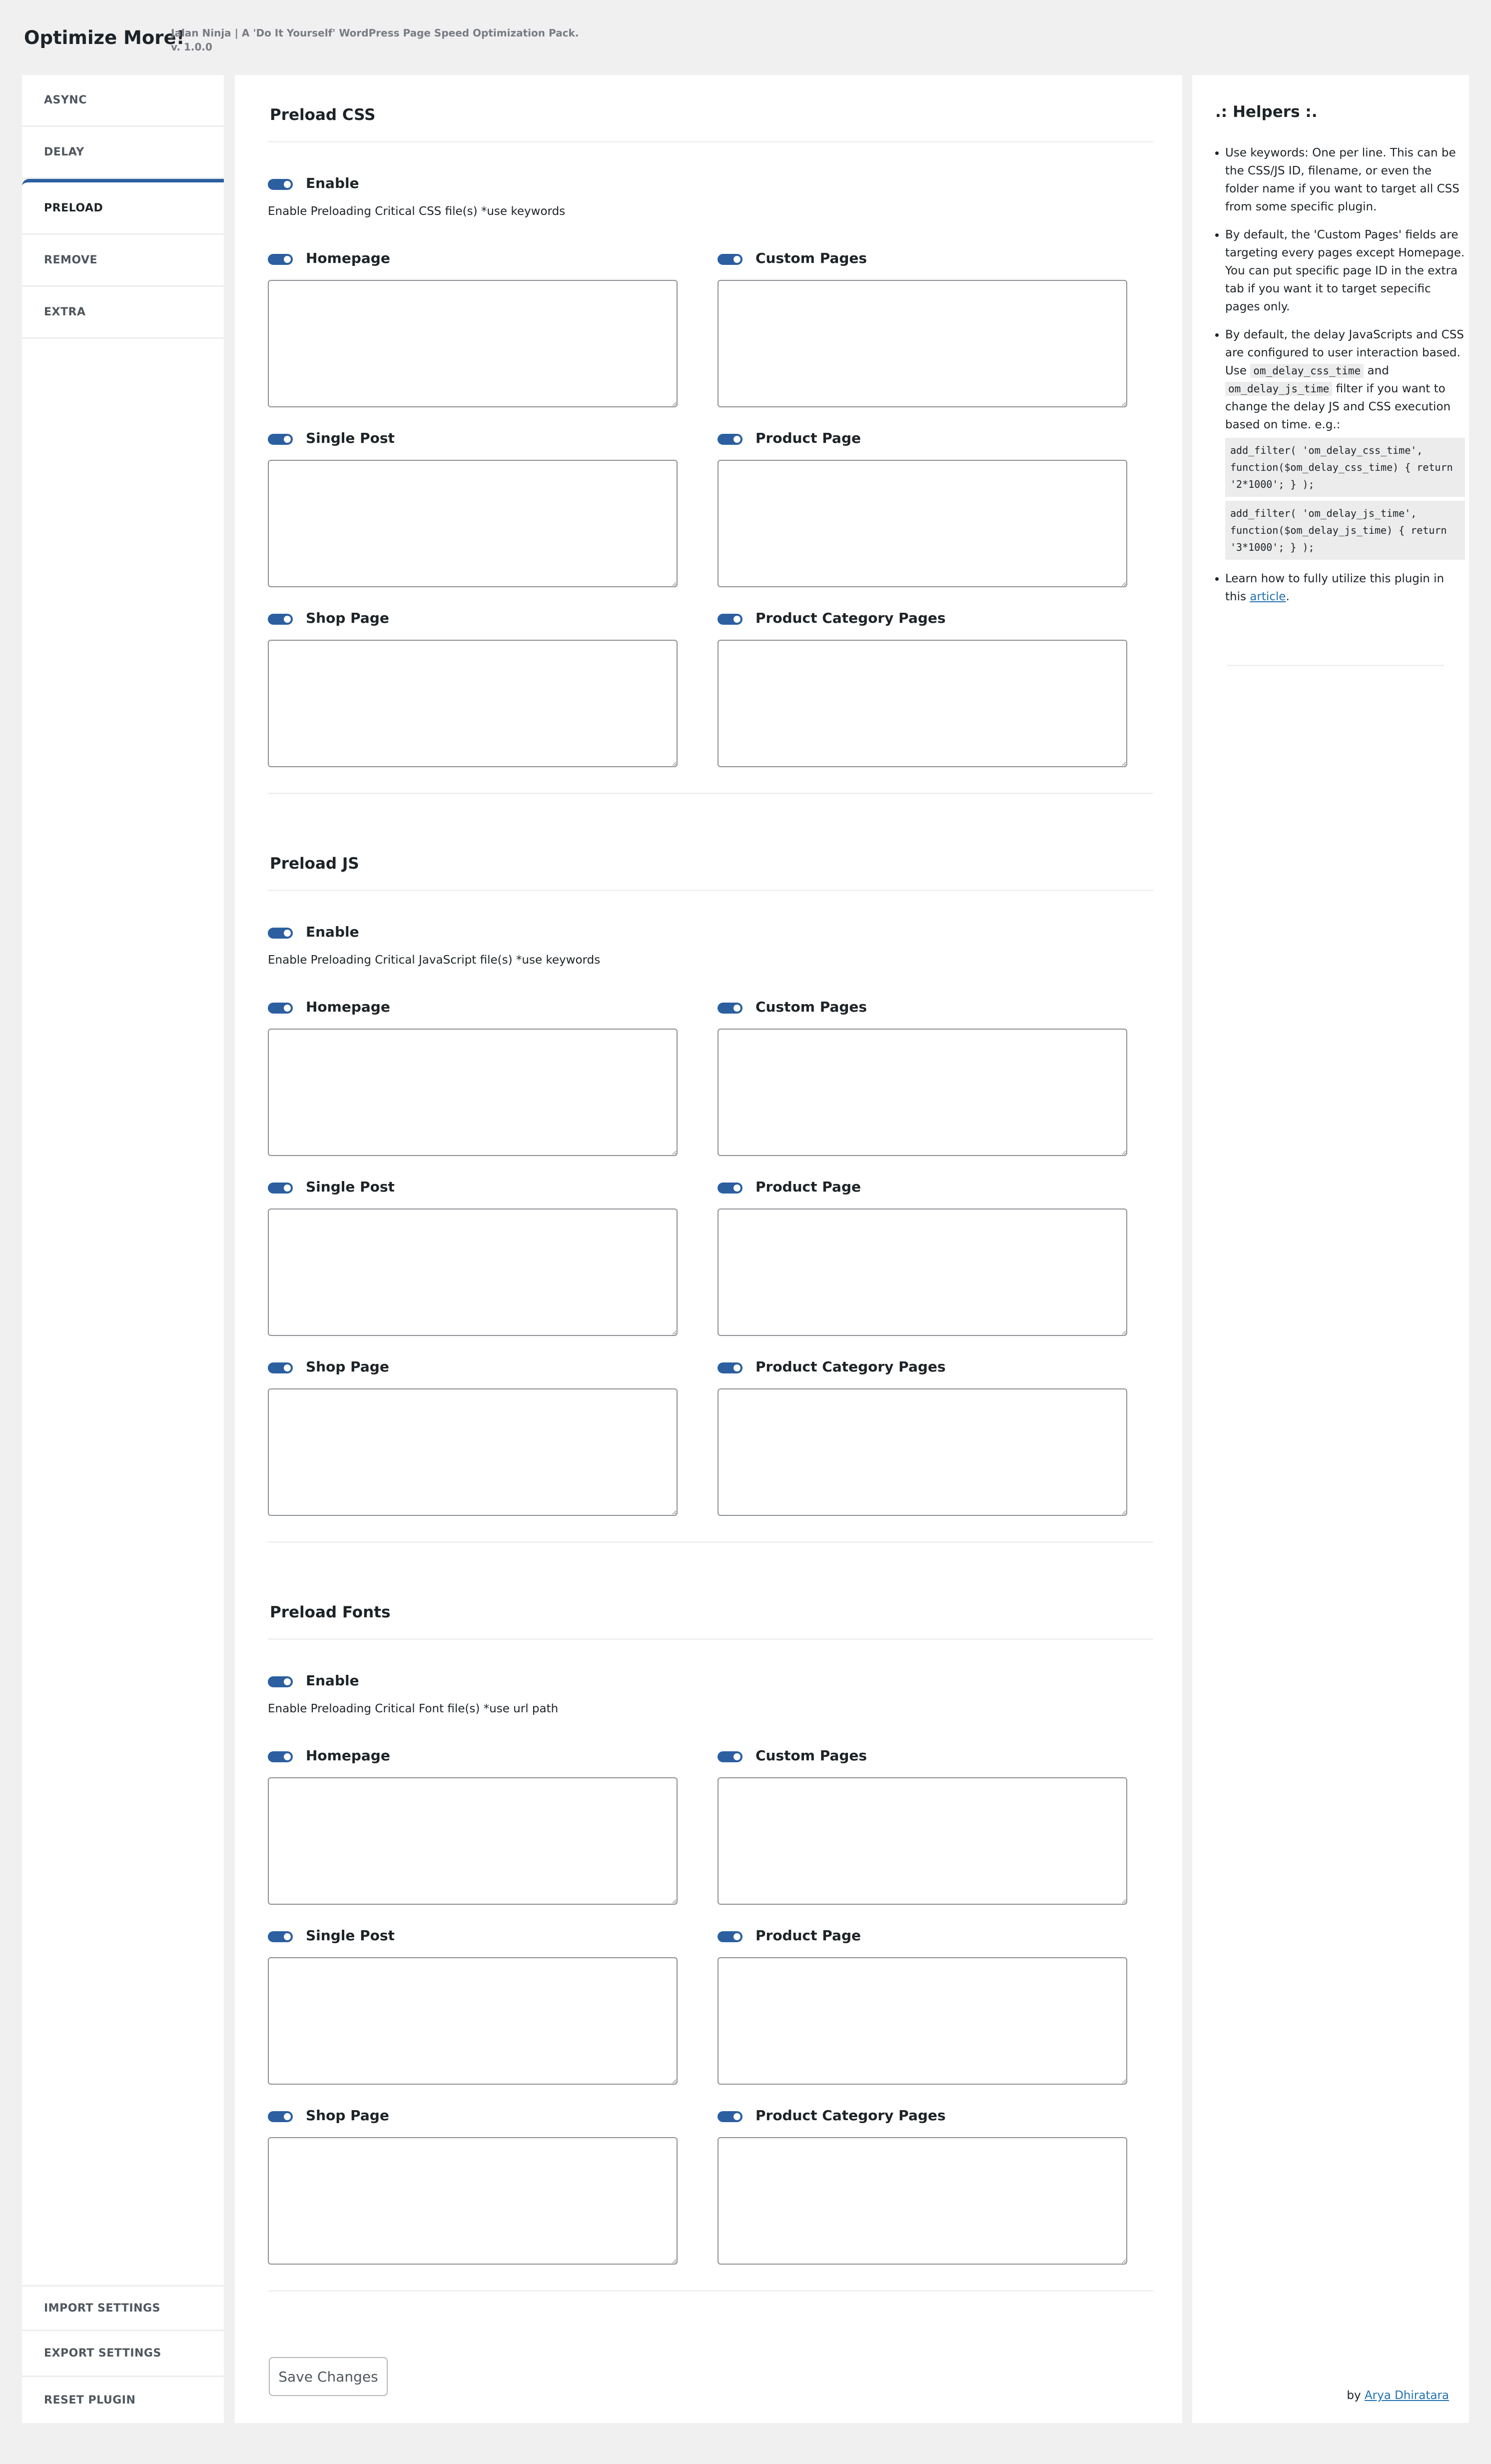  What do you see at coordinates (123, 2354) in the screenshot?
I see `sidebar-item-export-settings: EXPORT SETTINGS` at bounding box center [123, 2354].